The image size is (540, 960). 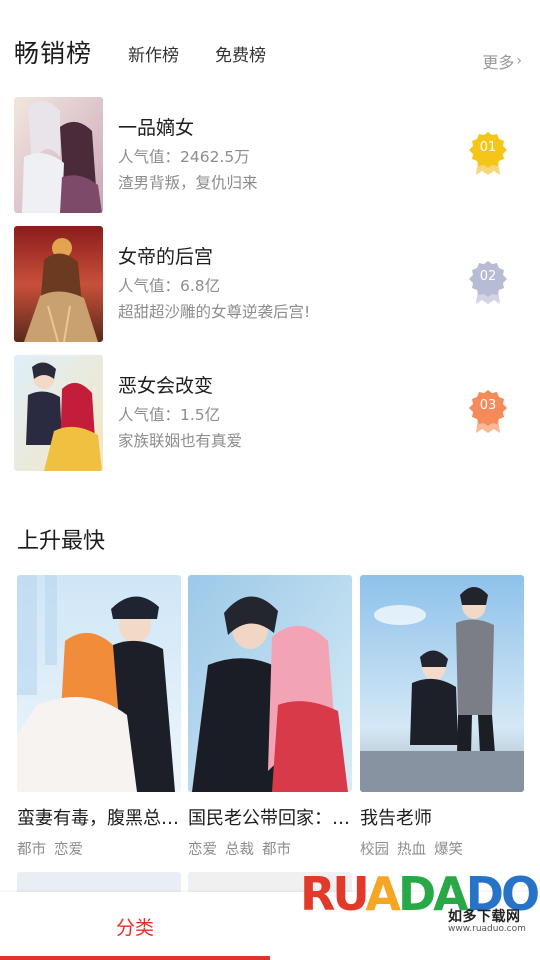 I want to click on tab-category-label: 分类, so click(x=134, y=927).